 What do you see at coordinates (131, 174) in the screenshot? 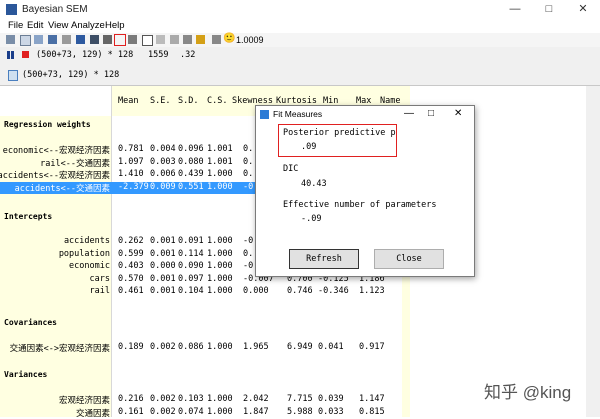
I see `regression-row-cell: 1.410` at bounding box center [131, 174].